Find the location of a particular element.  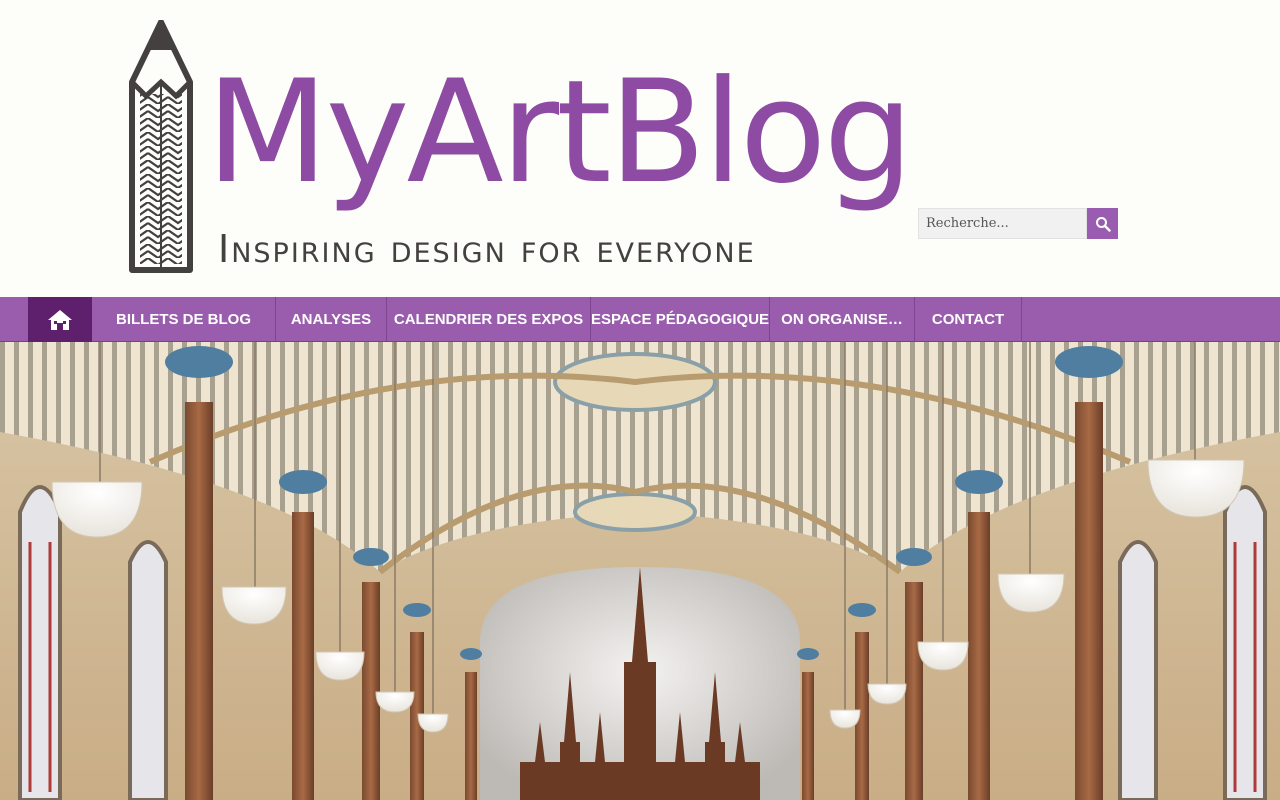

search-input is located at coordinates (1002, 223).